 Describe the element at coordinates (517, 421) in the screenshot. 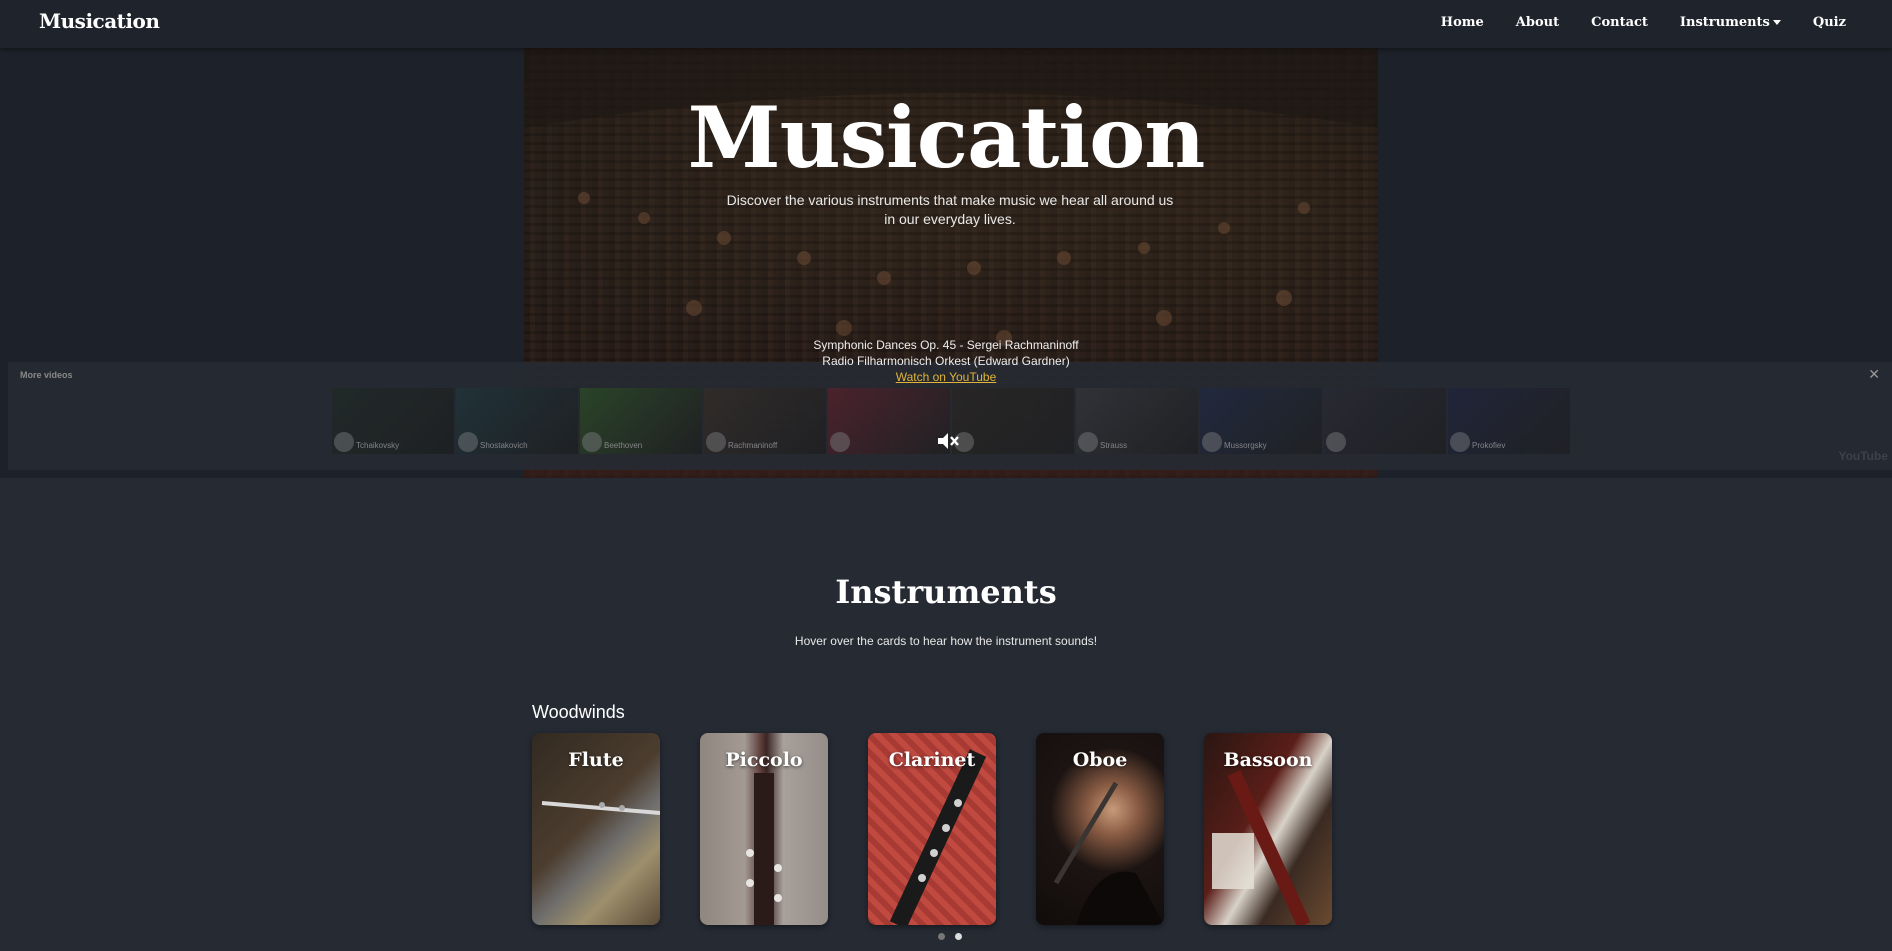

I see `video-thumbnail: Shostakovich` at that location.